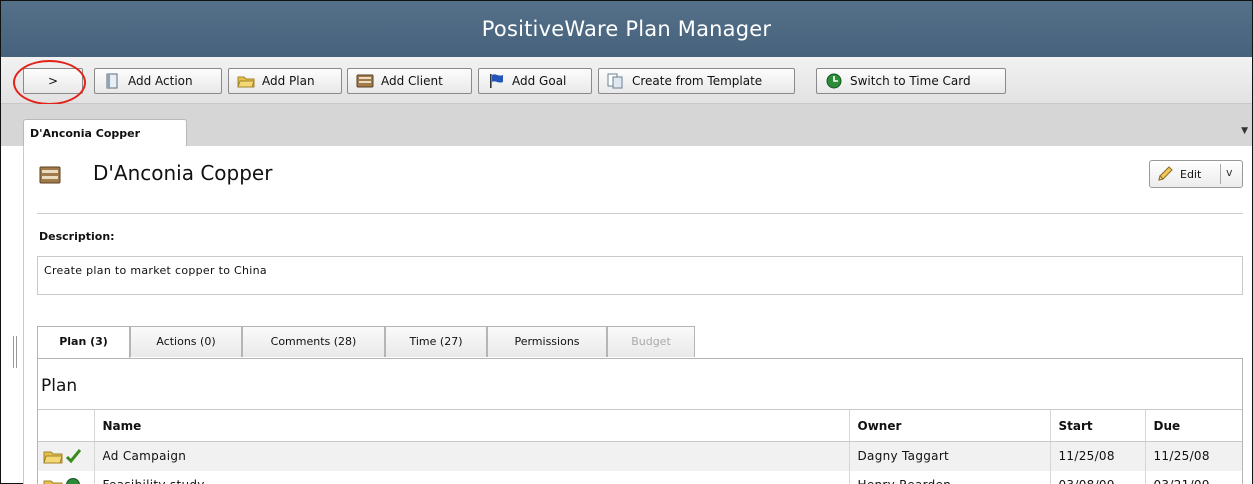 This screenshot has width=1253, height=484. What do you see at coordinates (77, 236) in the screenshot?
I see `description-label: Description:` at bounding box center [77, 236].